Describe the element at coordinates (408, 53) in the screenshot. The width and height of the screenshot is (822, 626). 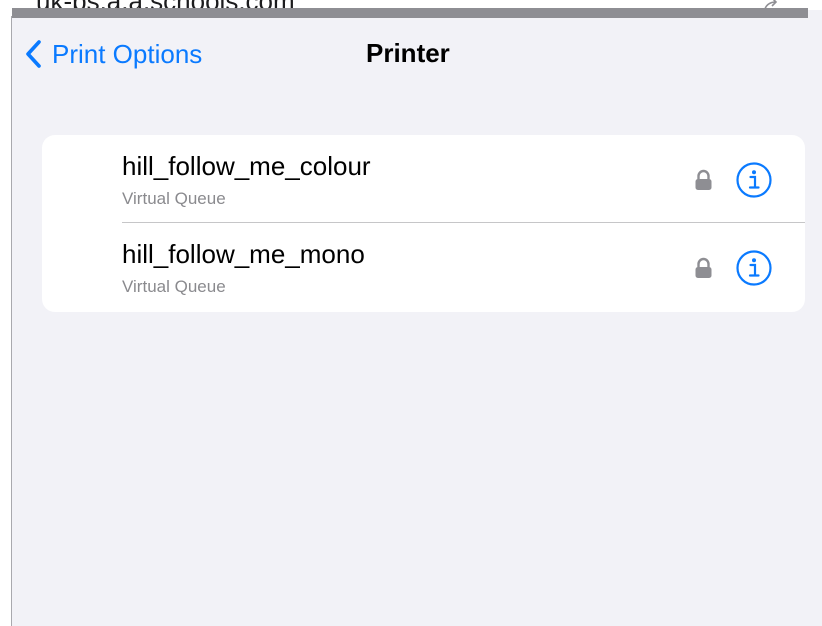
I see `page-title: Printer` at that location.